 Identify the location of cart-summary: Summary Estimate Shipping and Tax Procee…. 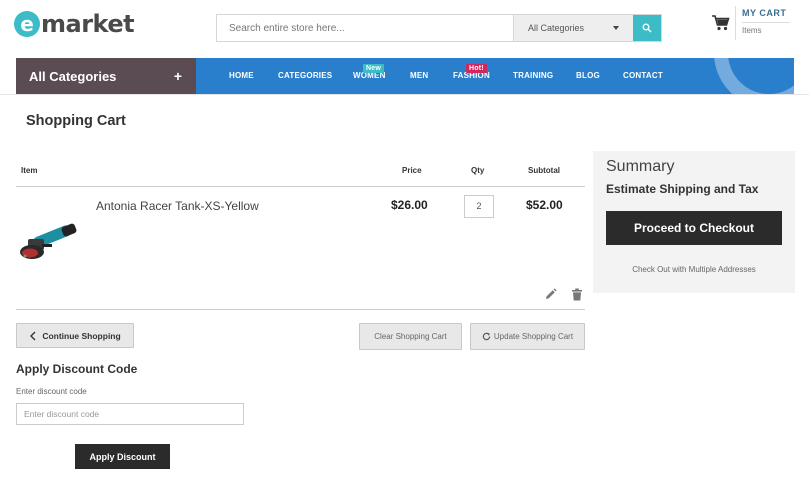
(694, 222).